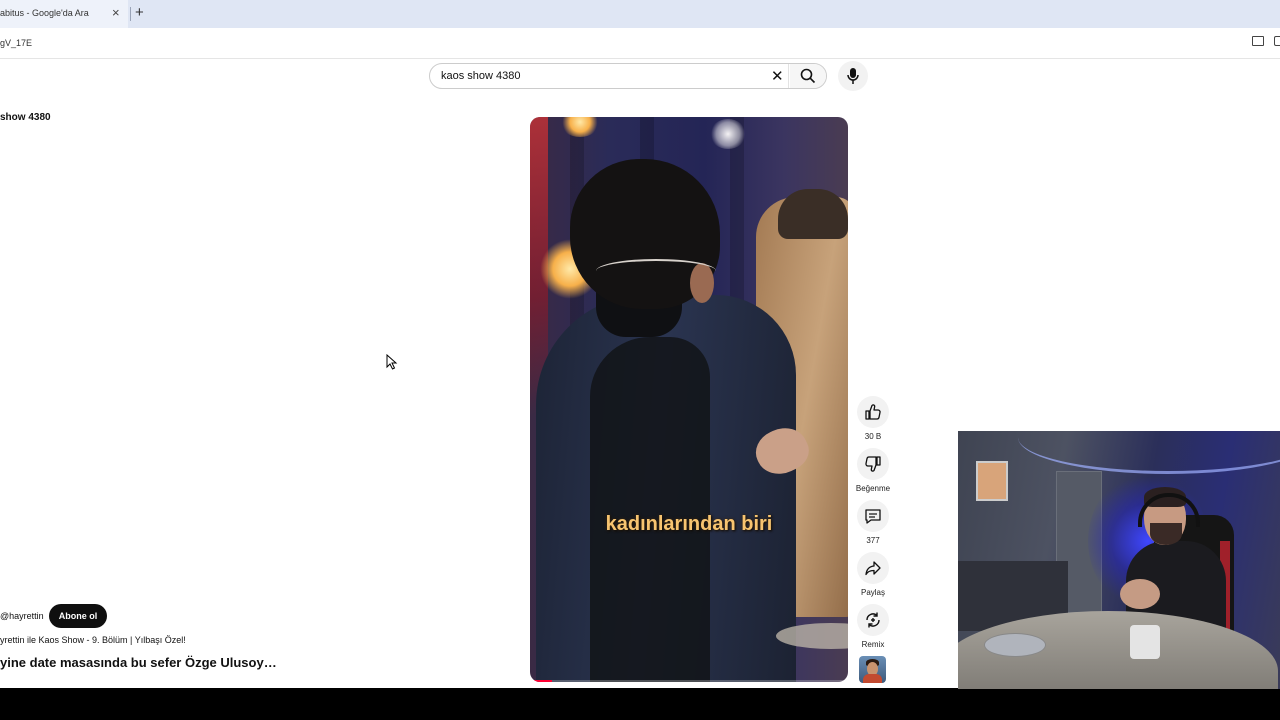 The width and height of the screenshot is (1280, 720). What do you see at coordinates (78, 616) in the screenshot?
I see `subscribe-button: Abone ol` at bounding box center [78, 616].